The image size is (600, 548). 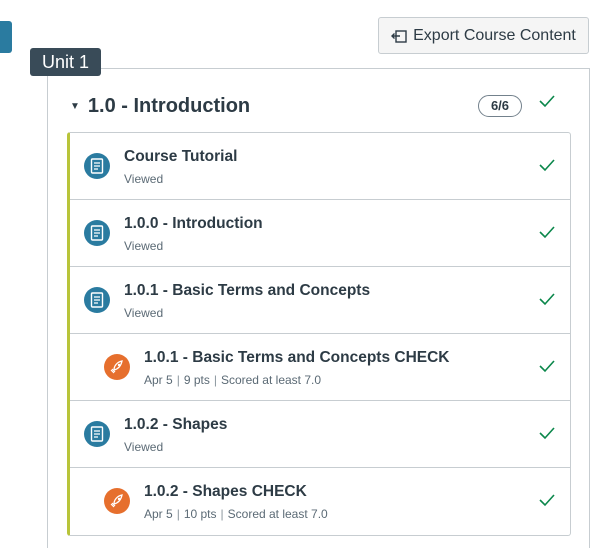 I want to click on item-title: Course Tutorial, so click(x=180, y=157).